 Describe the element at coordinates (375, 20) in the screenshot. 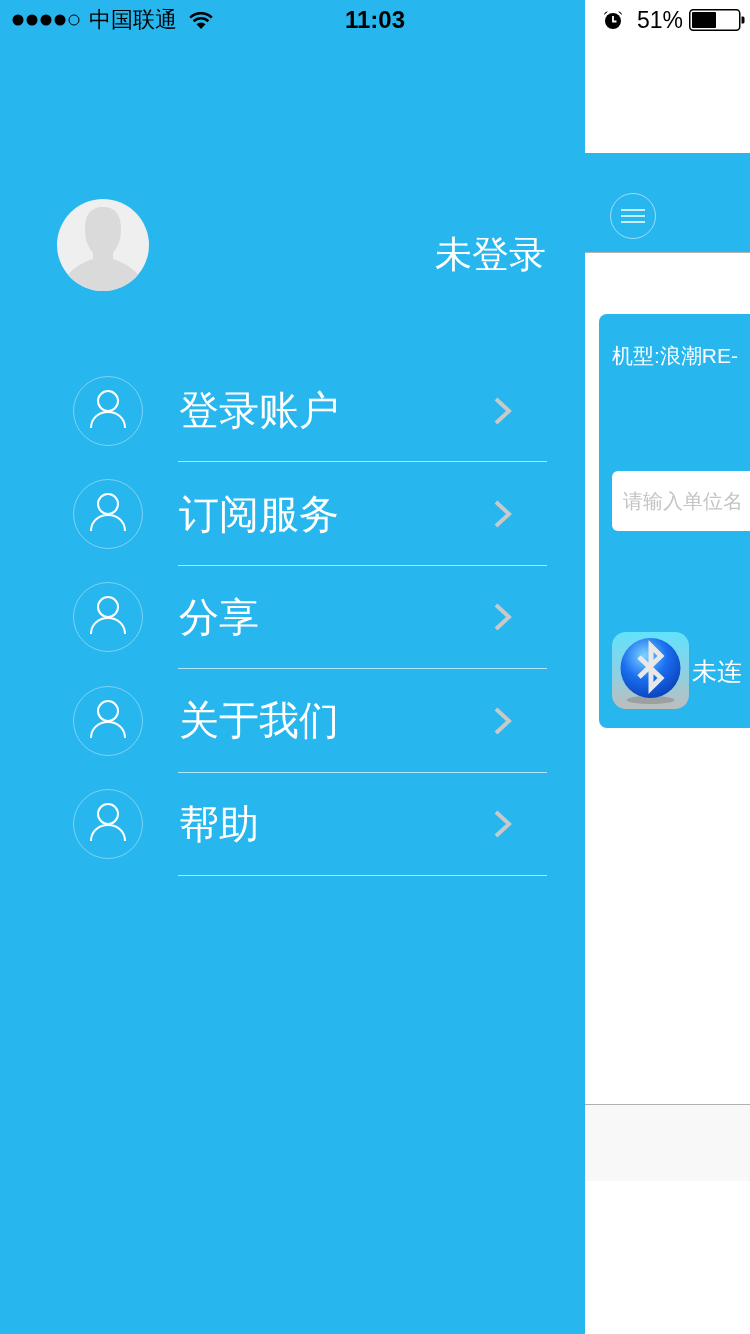

I see `clock-time: 11:03` at that location.